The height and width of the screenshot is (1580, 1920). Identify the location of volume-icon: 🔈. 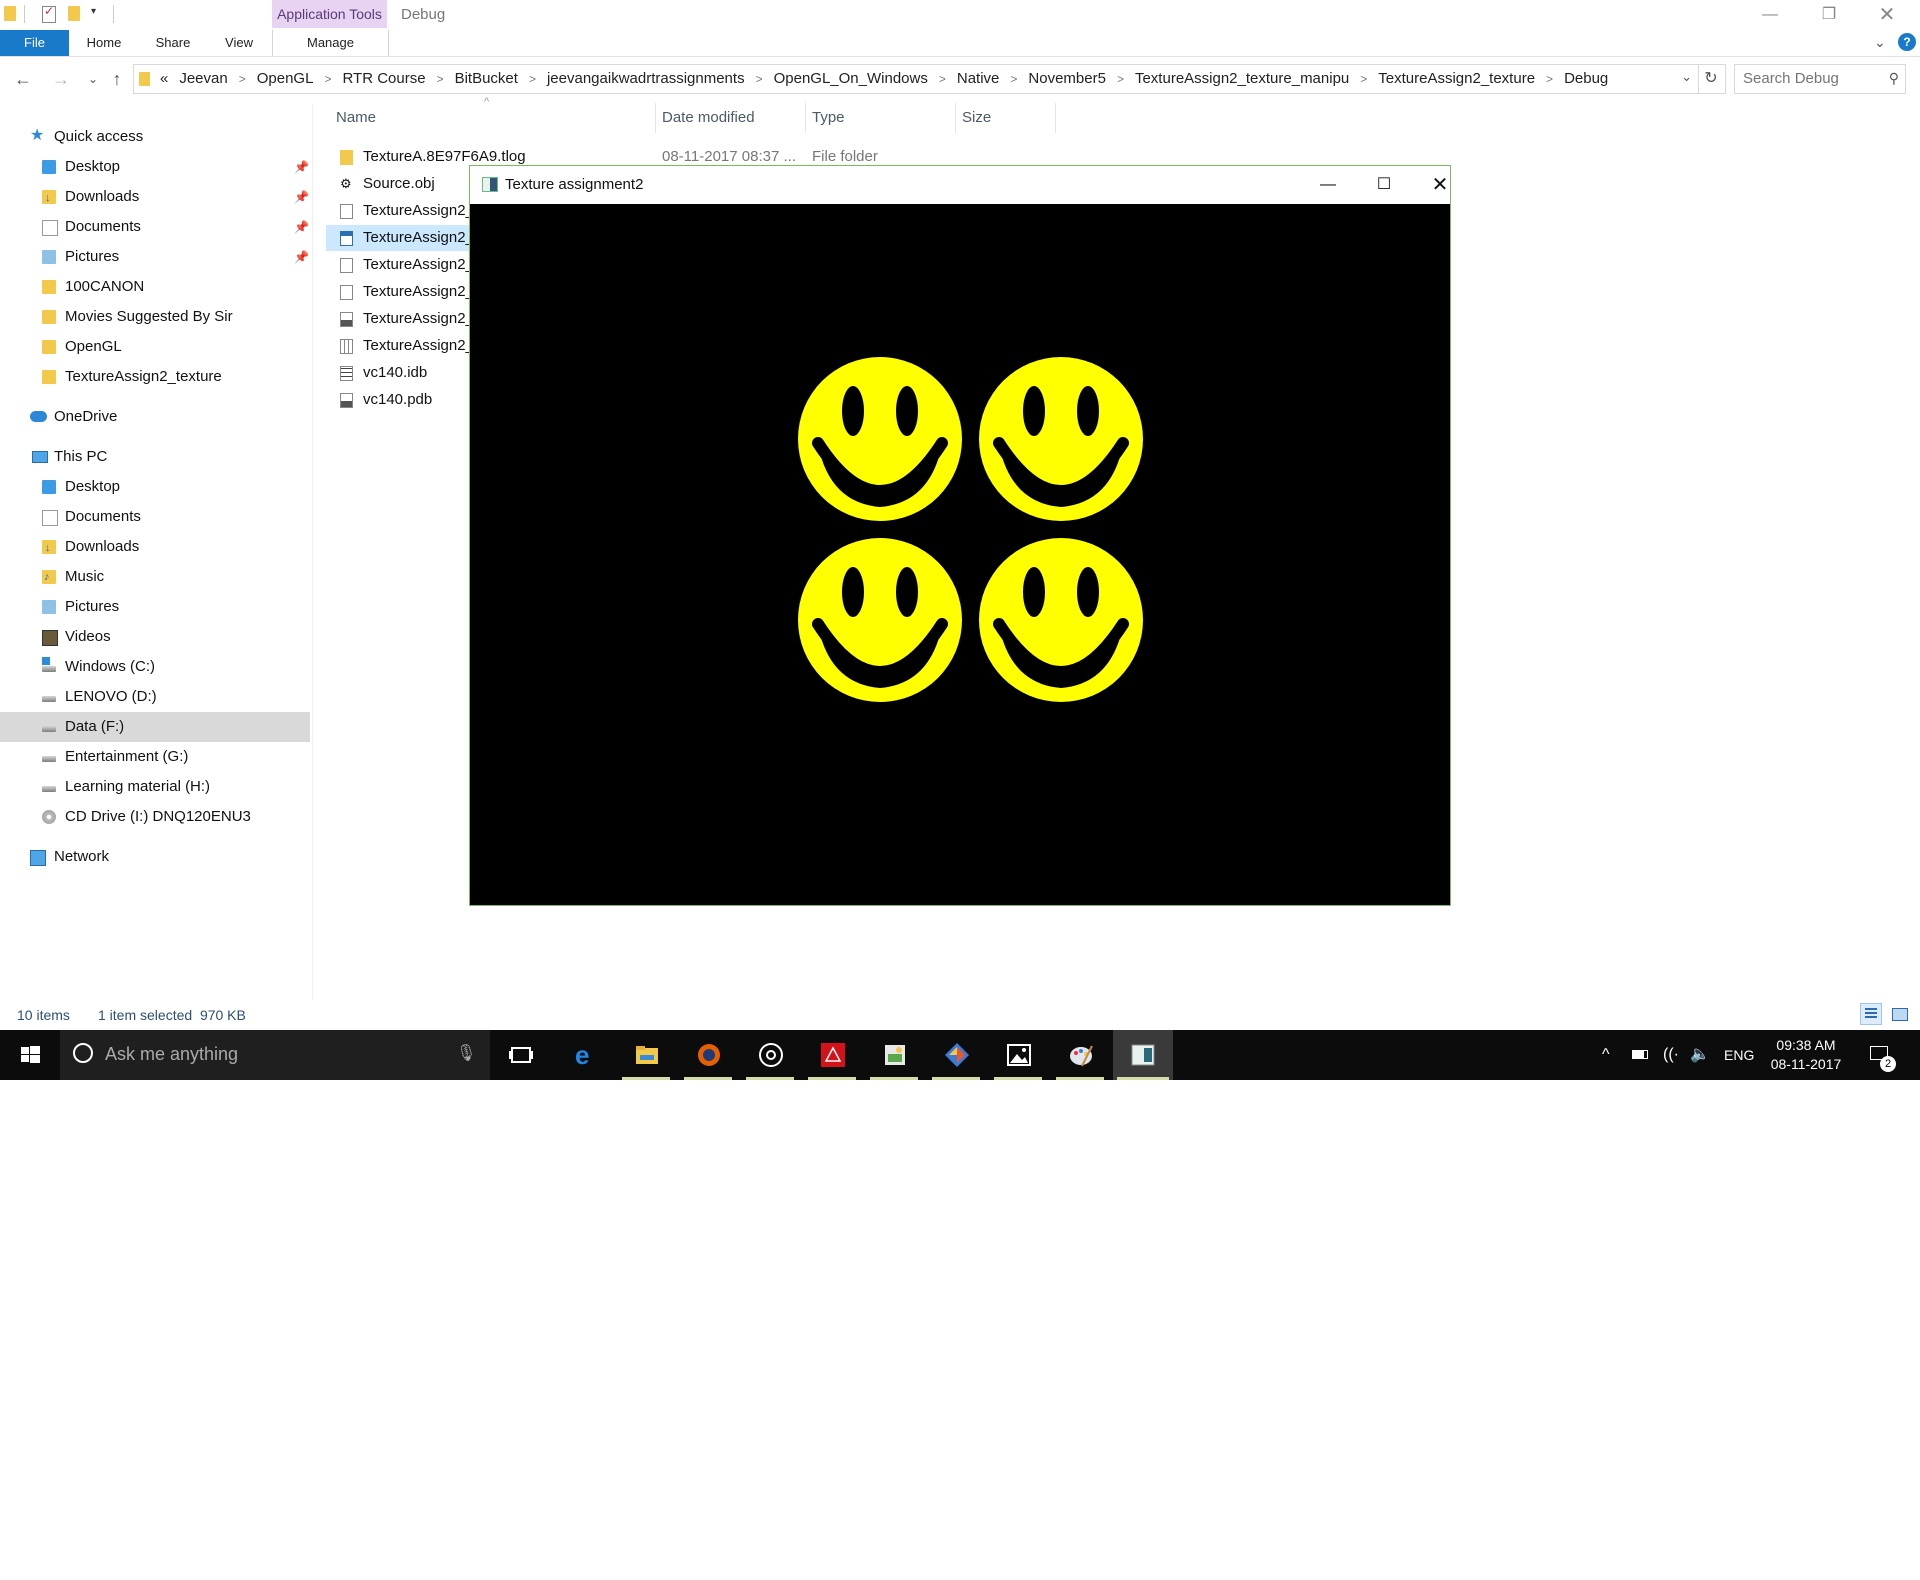
(1700, 1055).